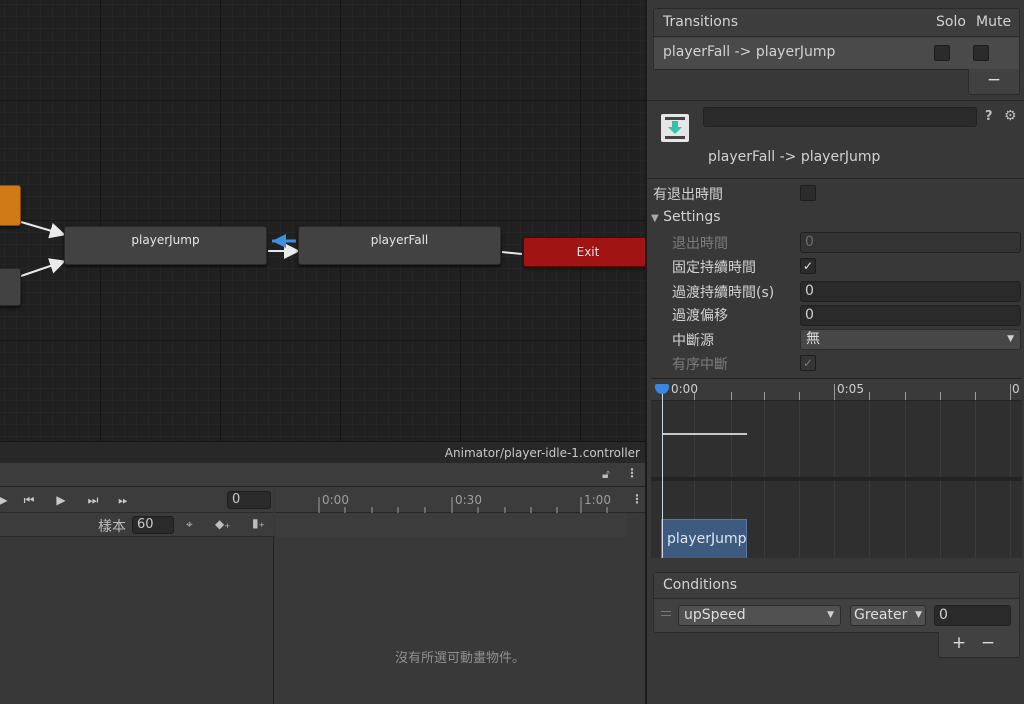 The image size is (1024, 704). What do you see at coordinates (972, 615) in the screenshot?
I see `condition-threshold-field: 0` at bounding box center [972, 615].